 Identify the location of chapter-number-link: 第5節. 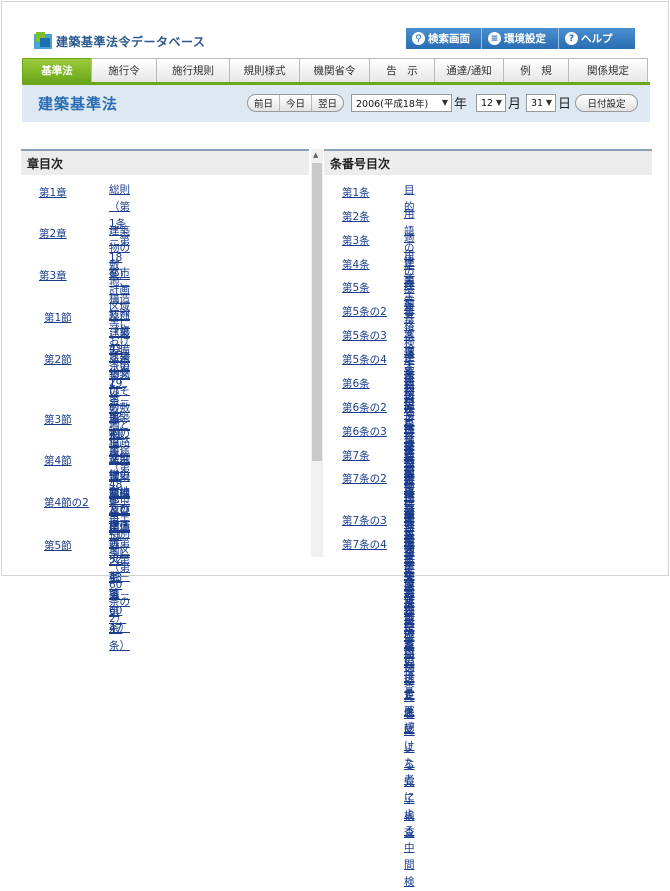
(58, 545).